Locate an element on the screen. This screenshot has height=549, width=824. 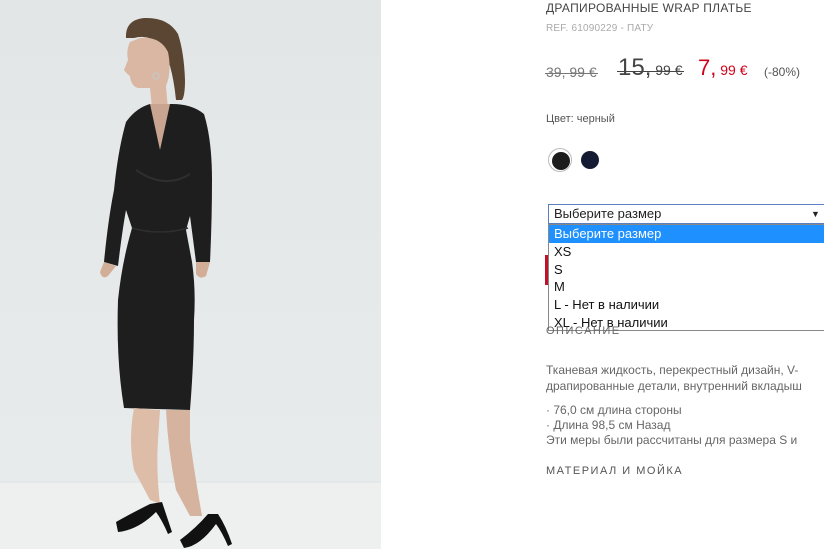
original-price-value: 39, 99 € is located at coordinates (571, 72).